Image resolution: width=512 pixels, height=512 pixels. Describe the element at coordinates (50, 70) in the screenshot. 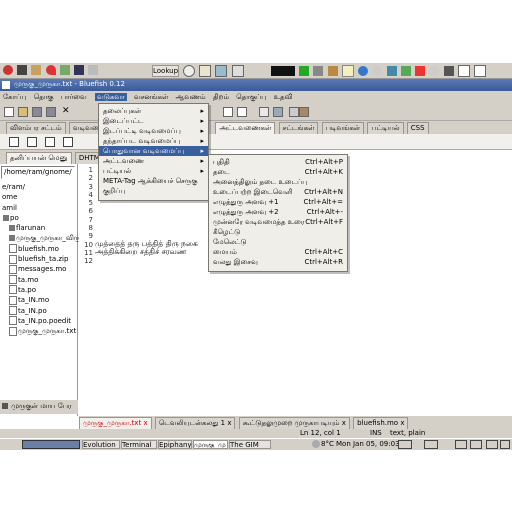

I see `heart-icon` at that location.